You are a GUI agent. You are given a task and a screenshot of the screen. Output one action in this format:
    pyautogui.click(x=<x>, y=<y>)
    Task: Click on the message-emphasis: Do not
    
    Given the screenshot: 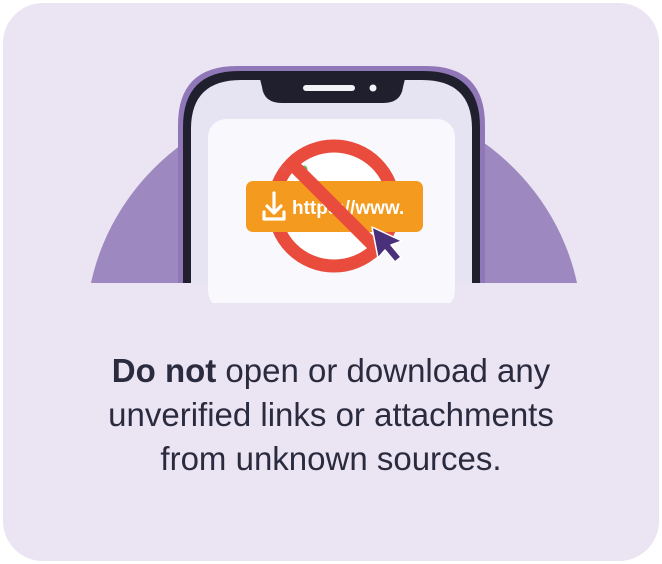 What is the action you would take?
    pyautogui.click(x=164, y=370)
    